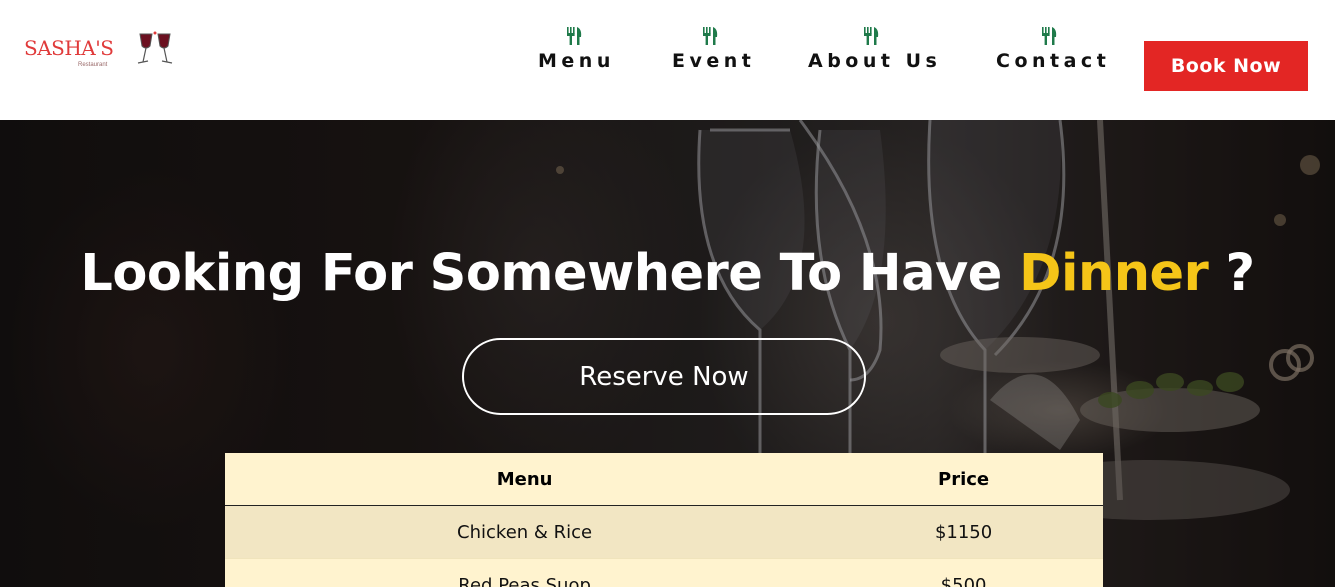  I want to click on menu-item-name: Red Peas Suop, so click(525, 572).